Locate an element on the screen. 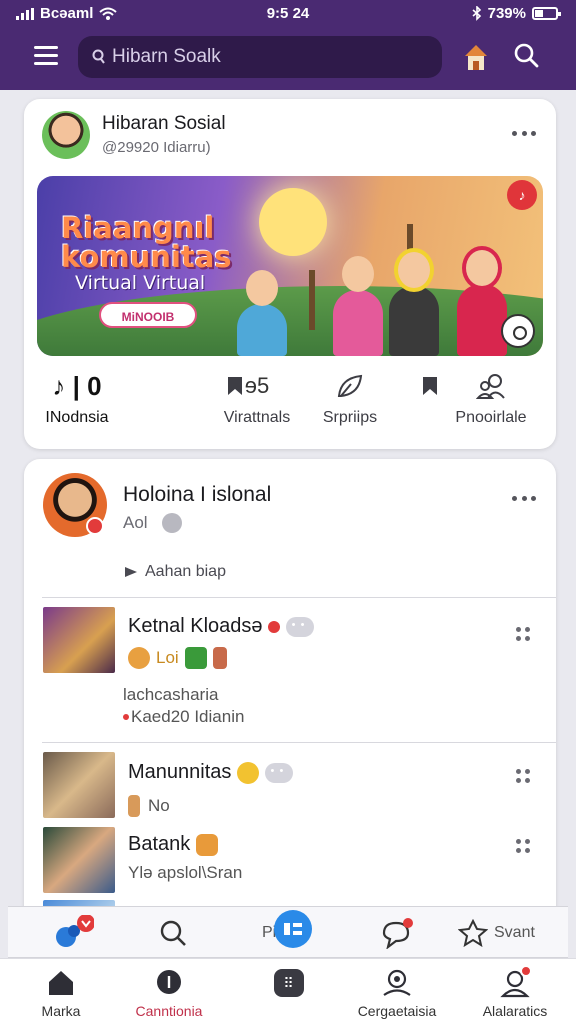  row-sub-text: Kaed20 Idianin is located at coordinates (188, 716).